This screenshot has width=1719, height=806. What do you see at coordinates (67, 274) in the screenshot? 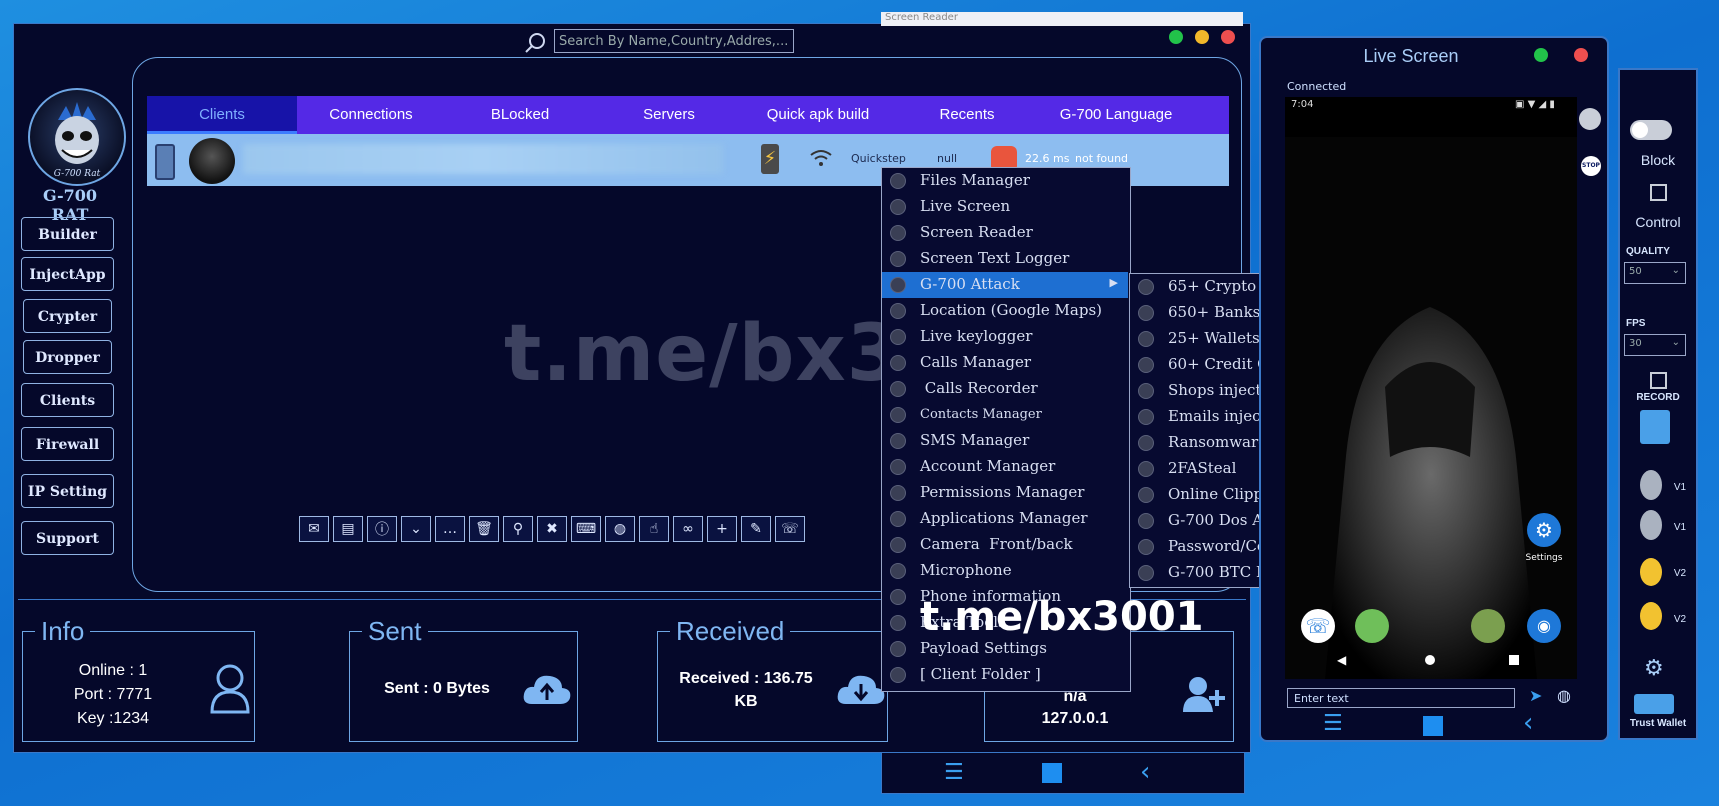
I see `injectapp-button: InjectApp` at bounding box center [67, 274].